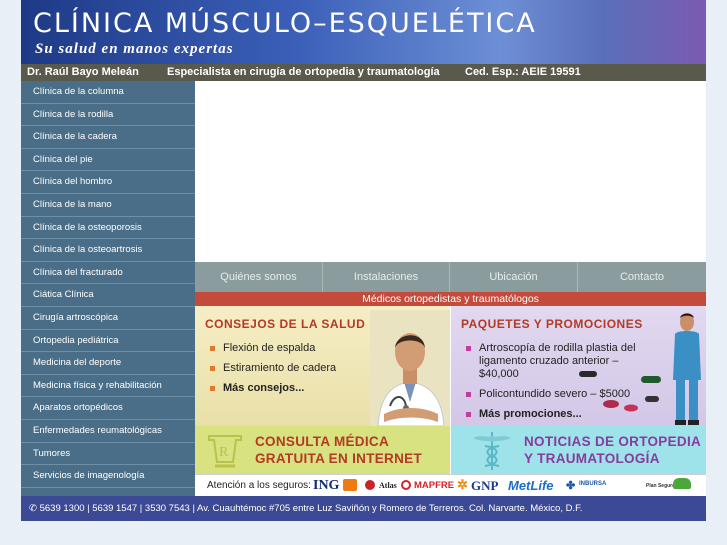 This screenshot has width=727, height=545. I want to click on doctor-photo, so click(410, 368).